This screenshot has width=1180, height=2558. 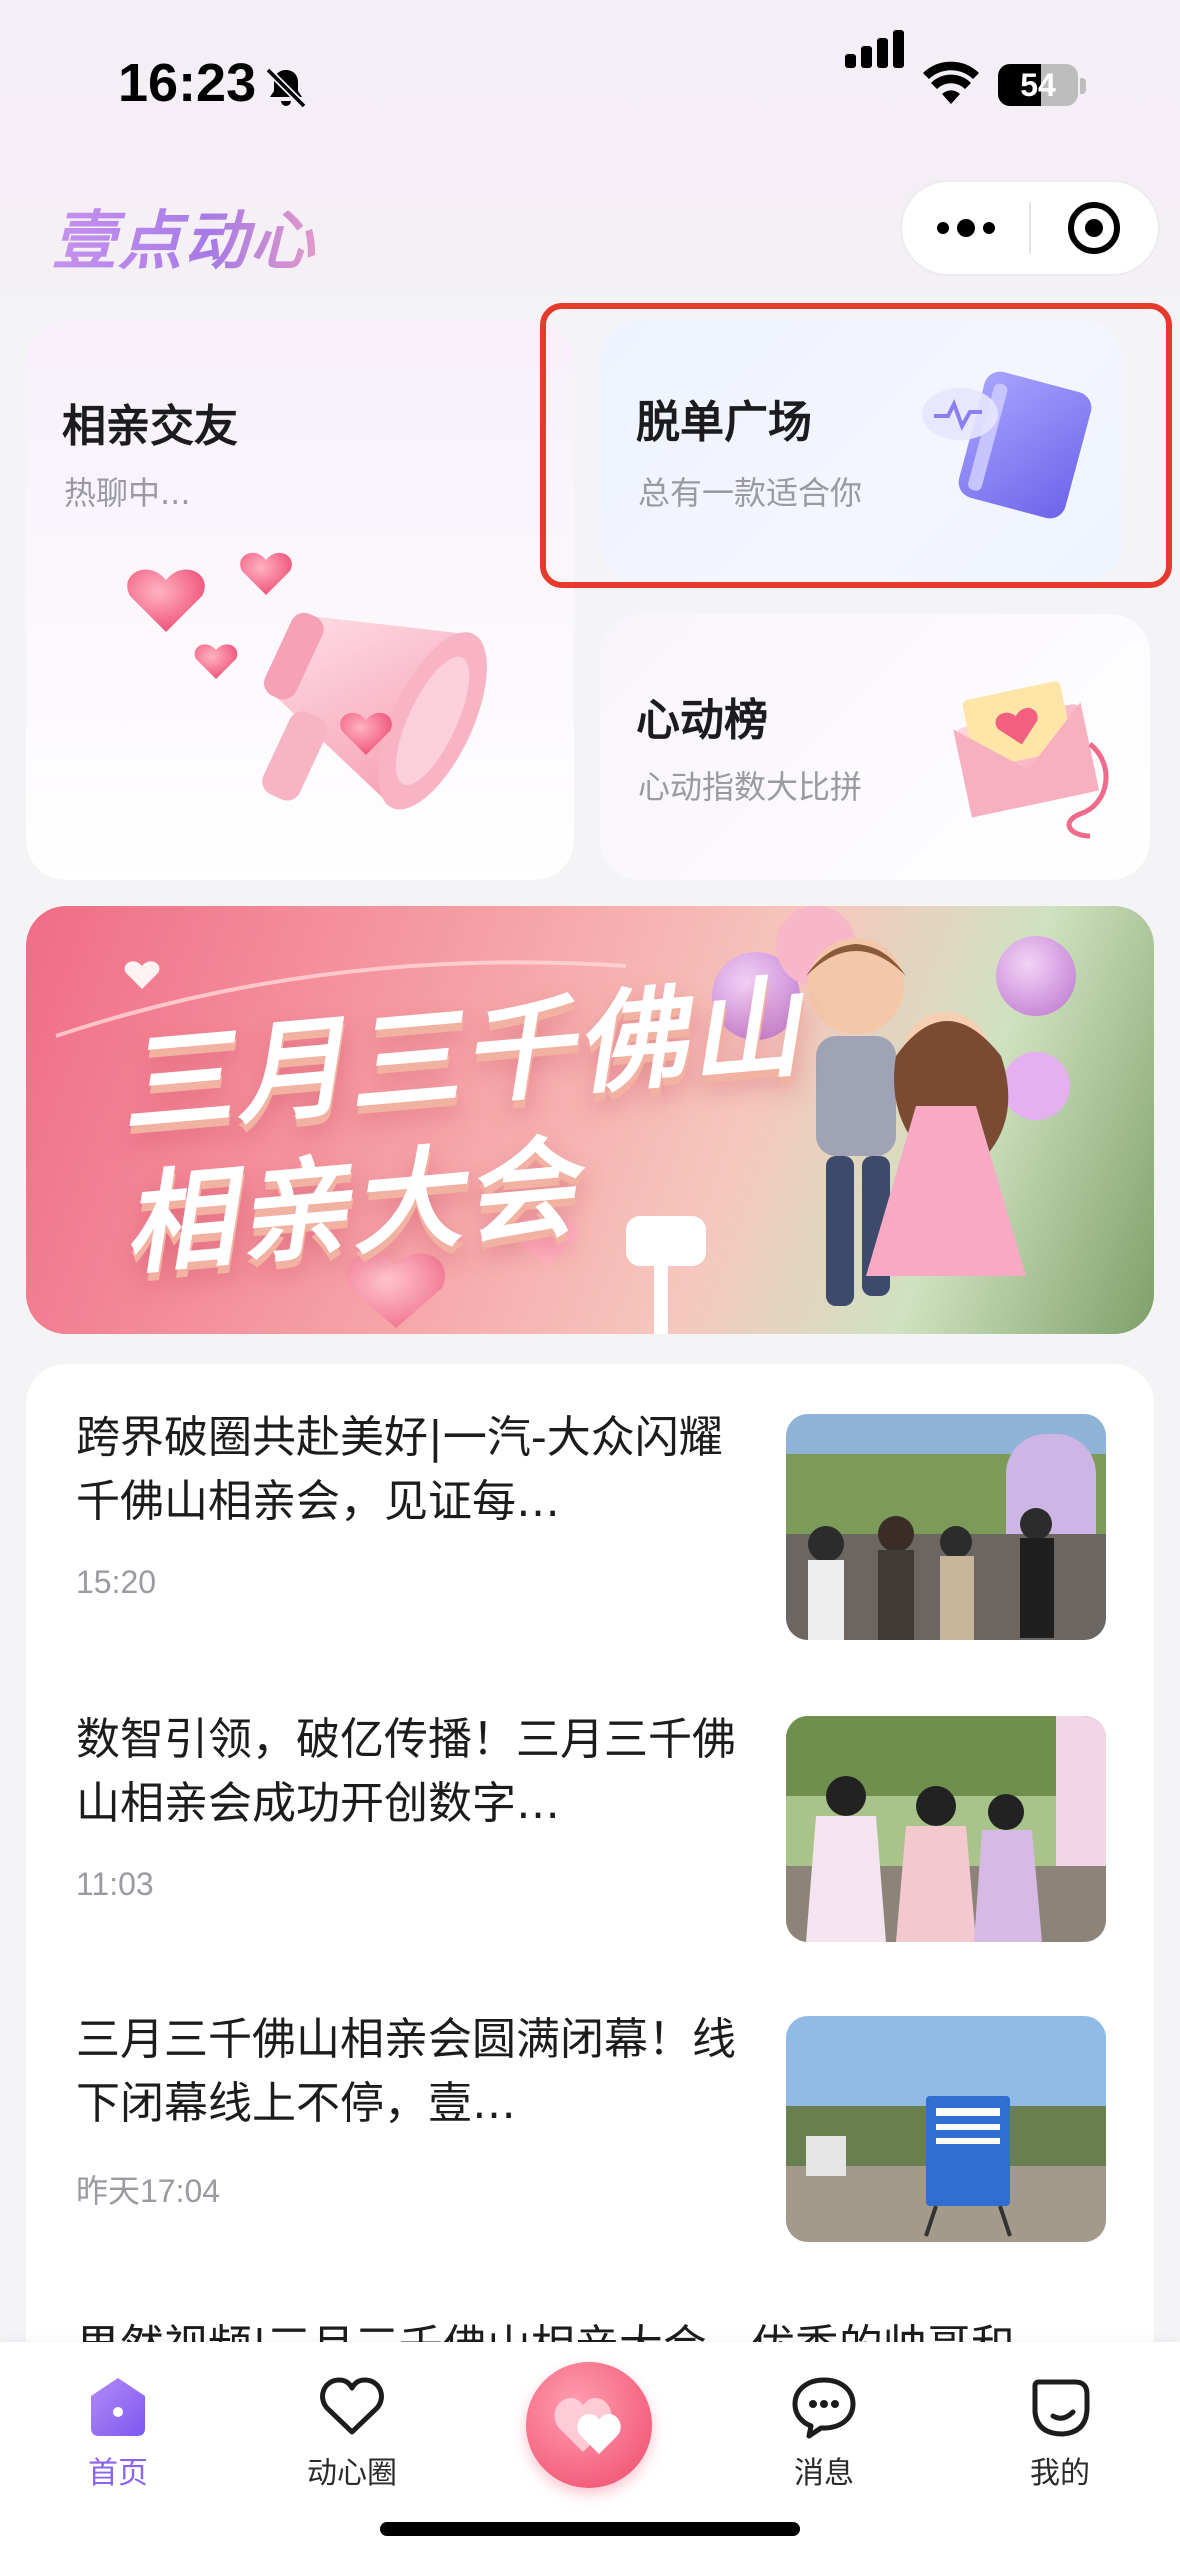 What do you see at coordinates (468, 1126) in the screenshot?
I see `banner-title: 三月三千佛山 相亲大会` at bounding box center [468, 1126].